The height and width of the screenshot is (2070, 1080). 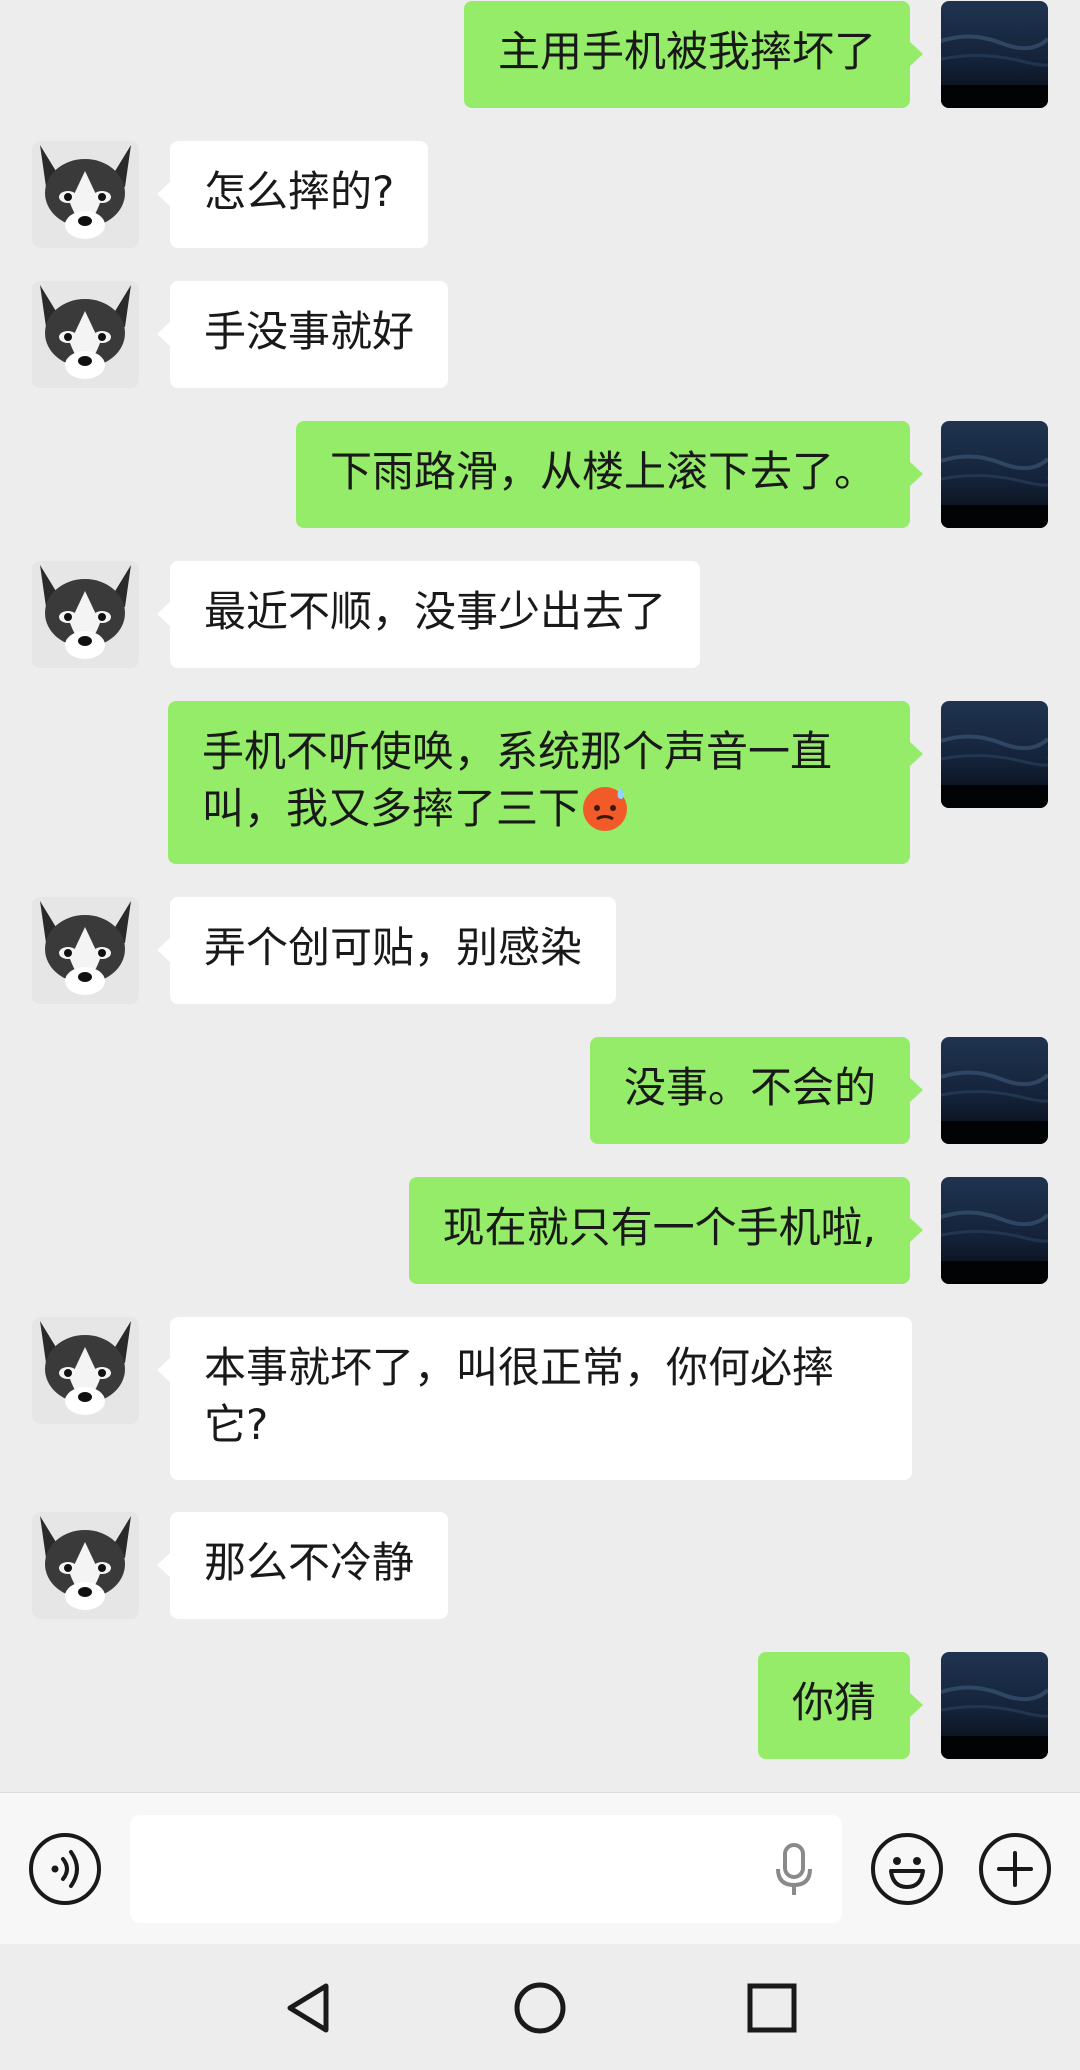 I want to click on home-circle-icon, so click(x=540, y=2008).